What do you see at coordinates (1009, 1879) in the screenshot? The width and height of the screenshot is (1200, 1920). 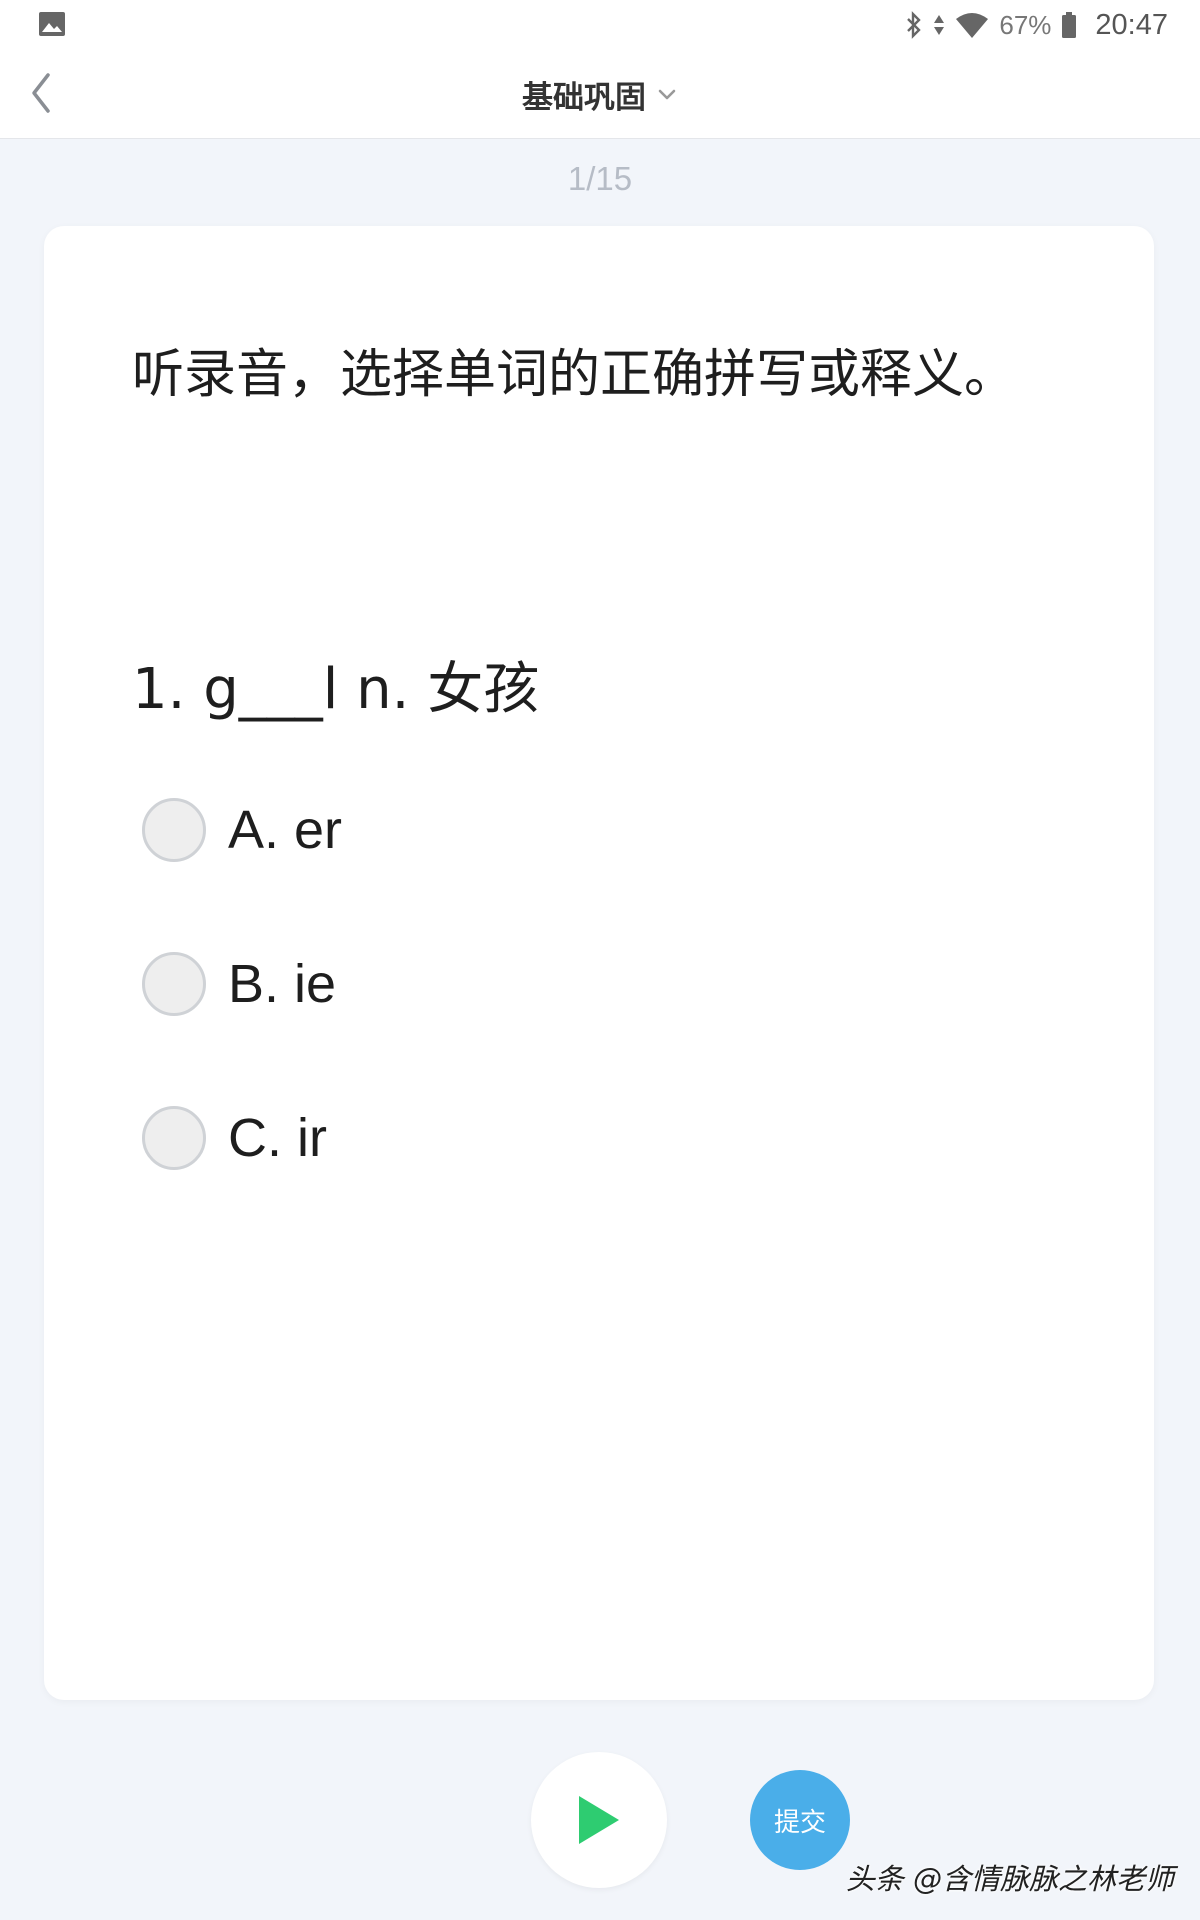 I see `watermark: 头条 @含情脉脉之林老师` at bounding box center [1009, 1879].